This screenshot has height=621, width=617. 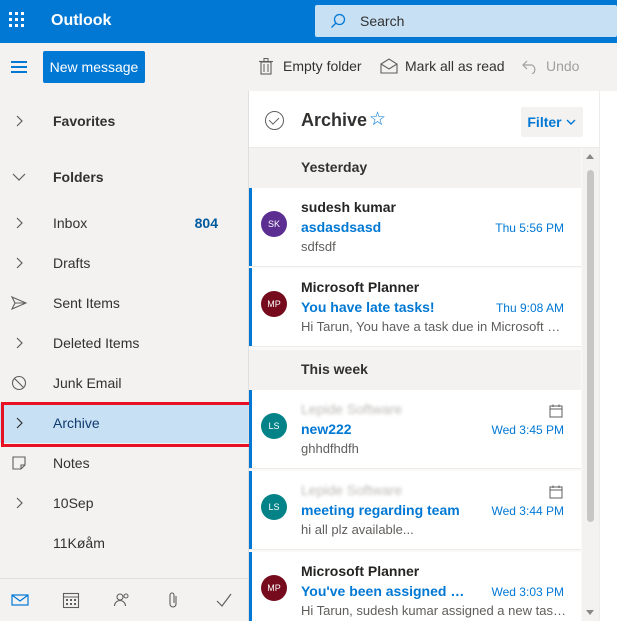 What do you see at coordinates (124, 223) in the screenshot?
I see `sidebar-item-inbox: Inbox 804` at bounding box center [124, 223].